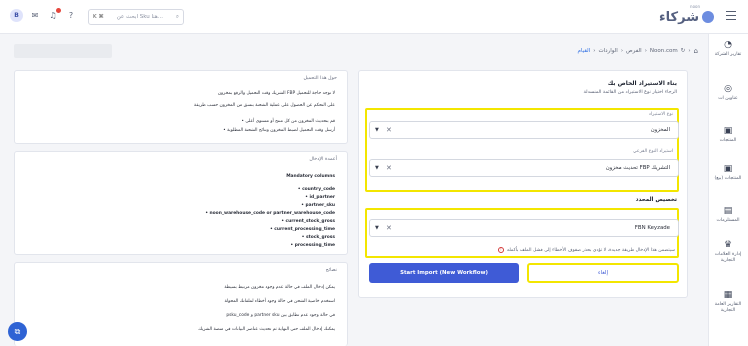  Describe the element at coordinates (656, 200) in the screenshot. I see `section-title: تخصيص المحدد` at that location.